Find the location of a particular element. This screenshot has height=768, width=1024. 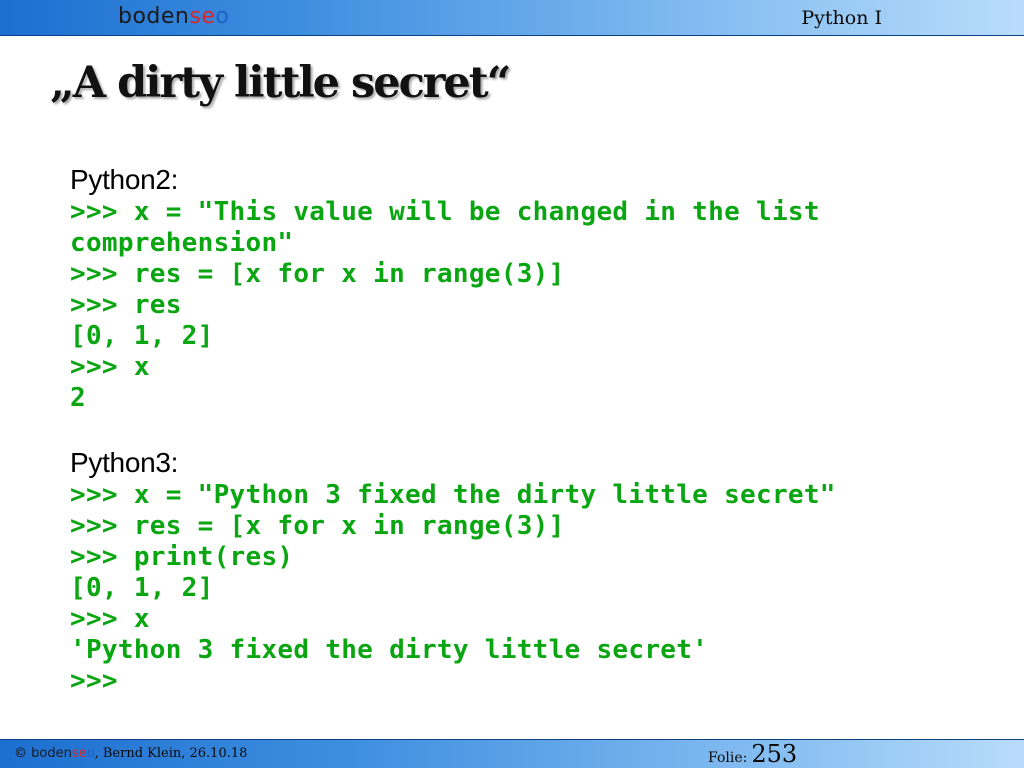

footer-logo-part-o: o is located at coordinates (90, 753).